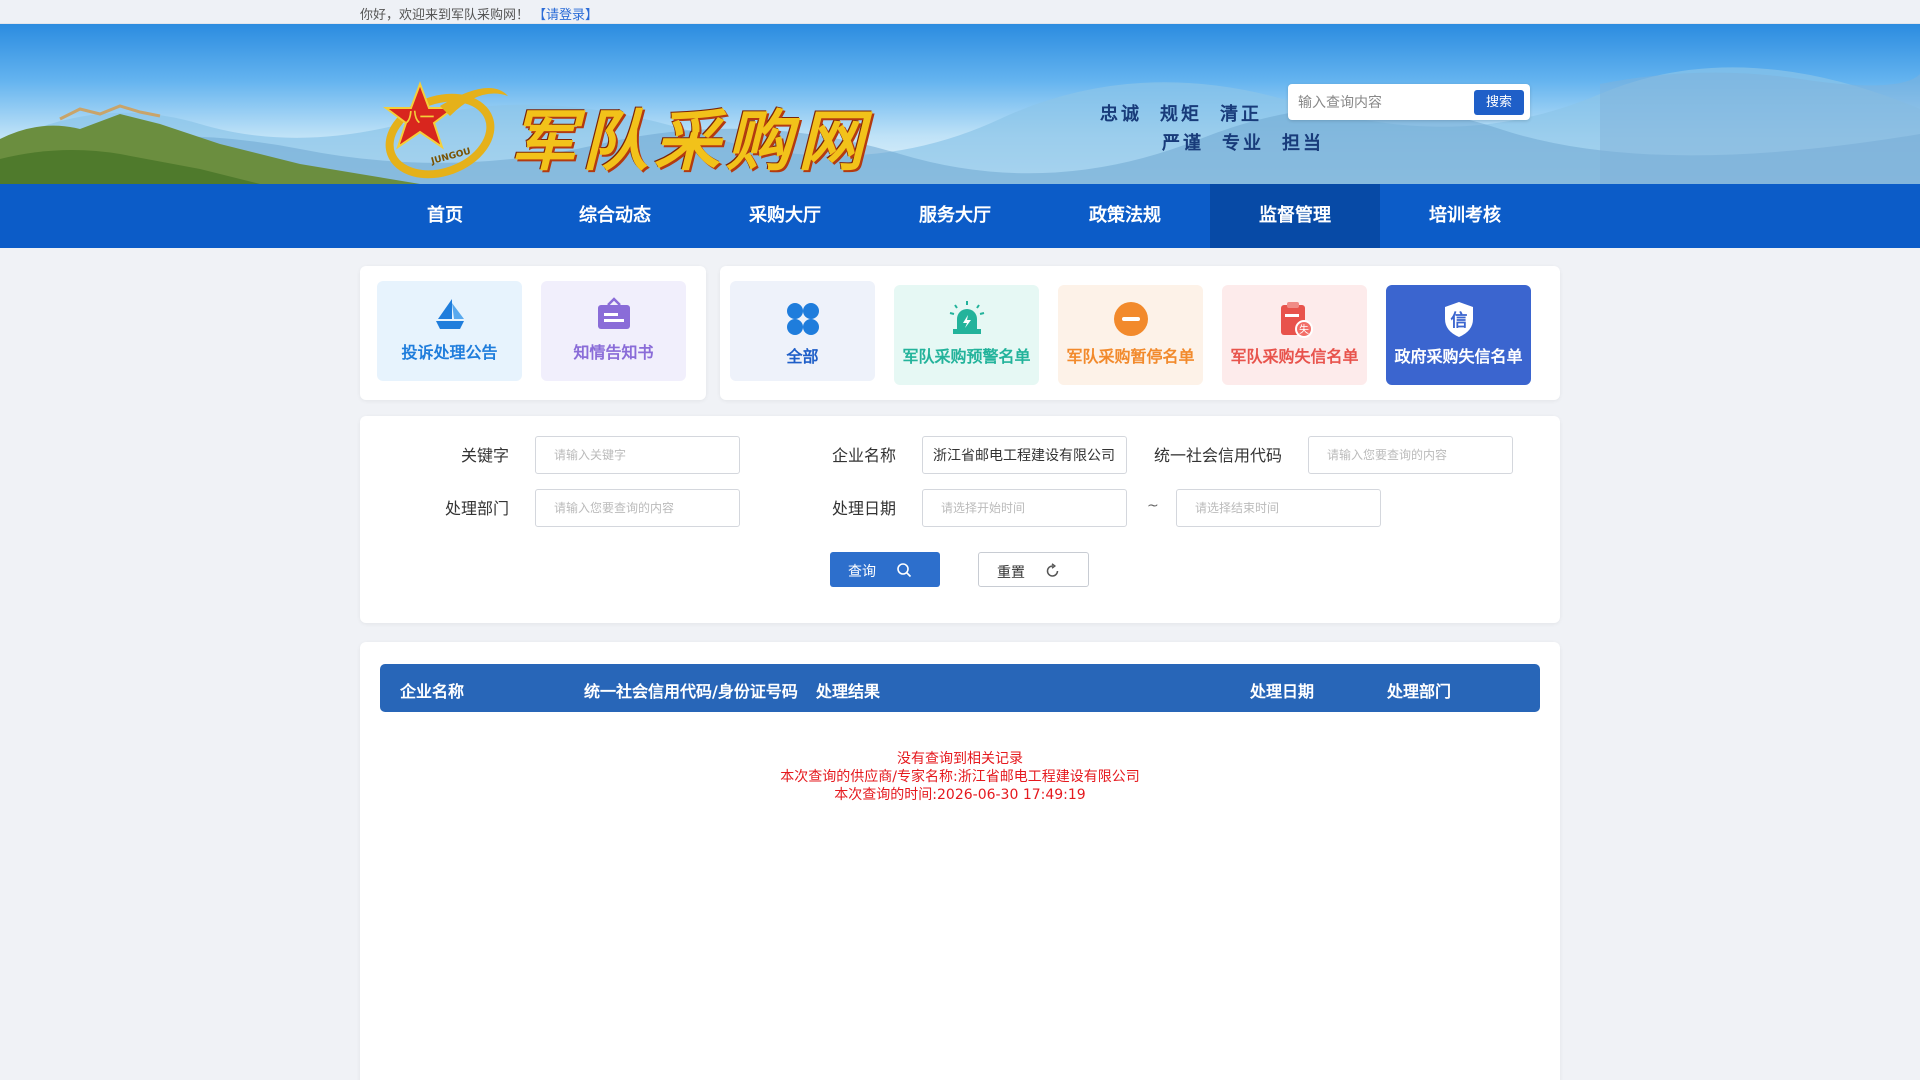 The image size is (1920, 1080). What do you see at coordinates (1465, 216) in the screenshot?
I see `nav-training: 培训考核` at bounding box center [1465, 216].